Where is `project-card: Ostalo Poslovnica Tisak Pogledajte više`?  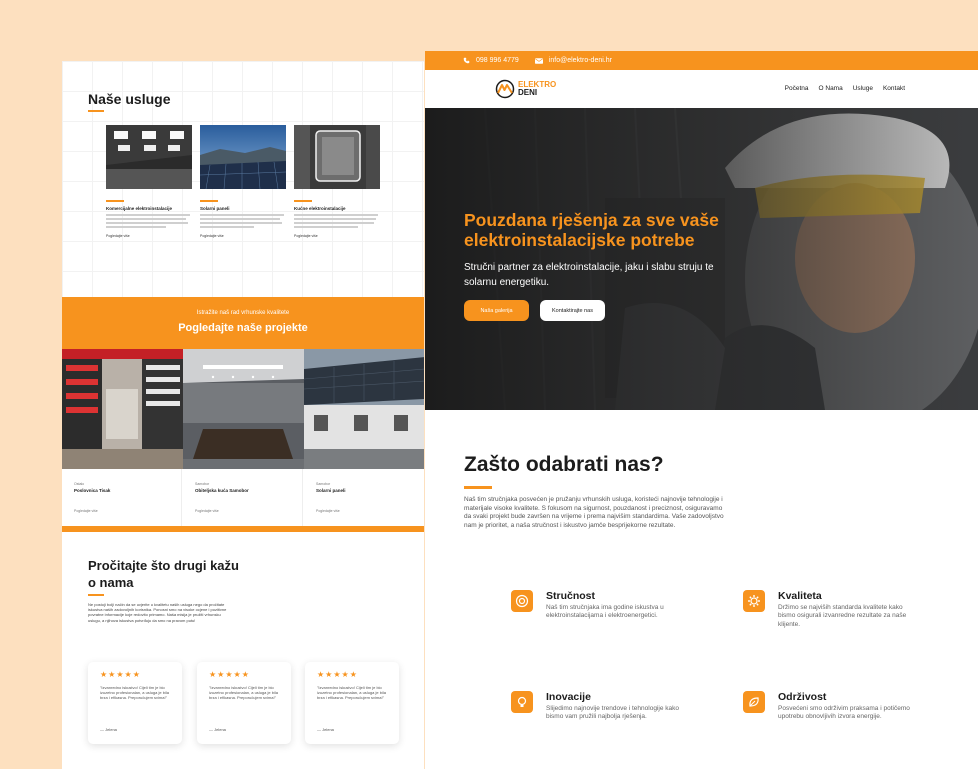
project-card: Ostalo Poslovnica Tisak Pogledajte više is located at coordinates (122, 437).